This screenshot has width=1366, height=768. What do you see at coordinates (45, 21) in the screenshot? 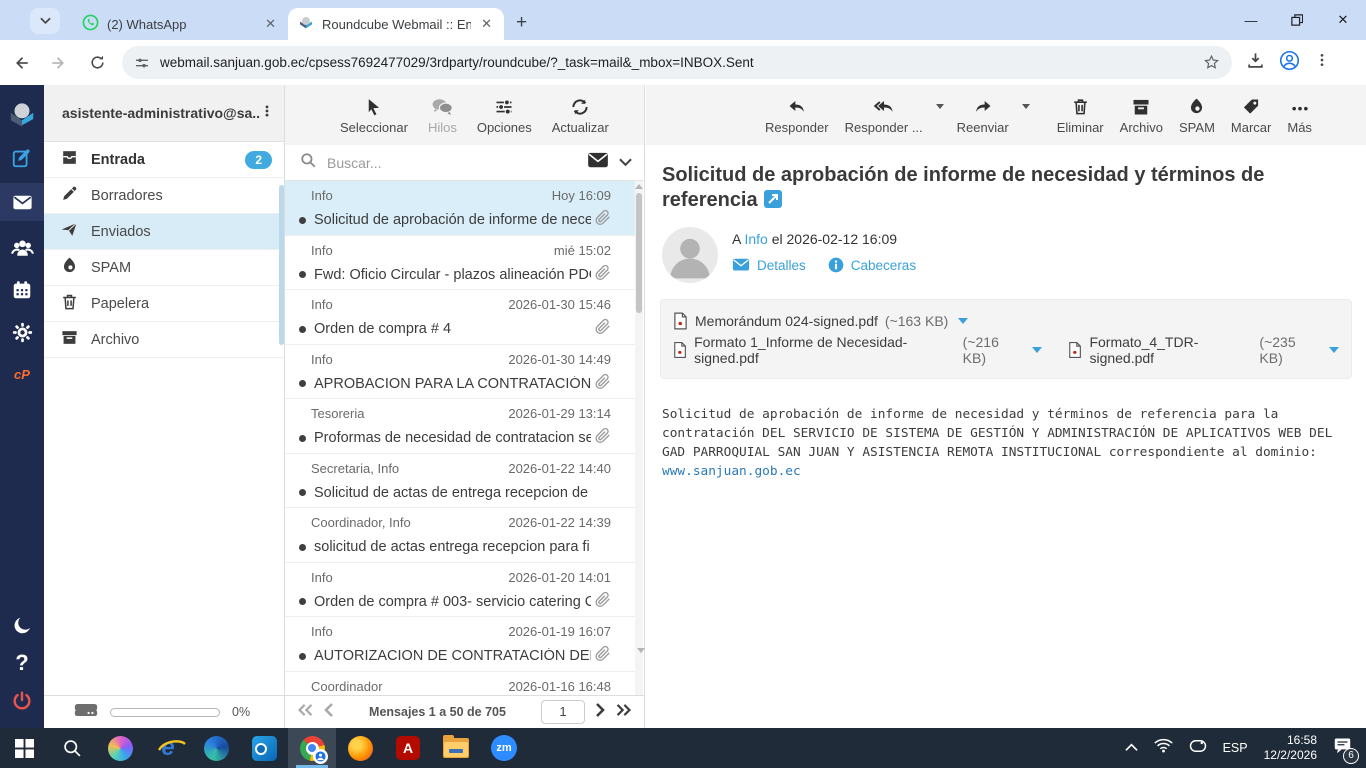
I see `tab-search-button` at bounding box center [45, 21].